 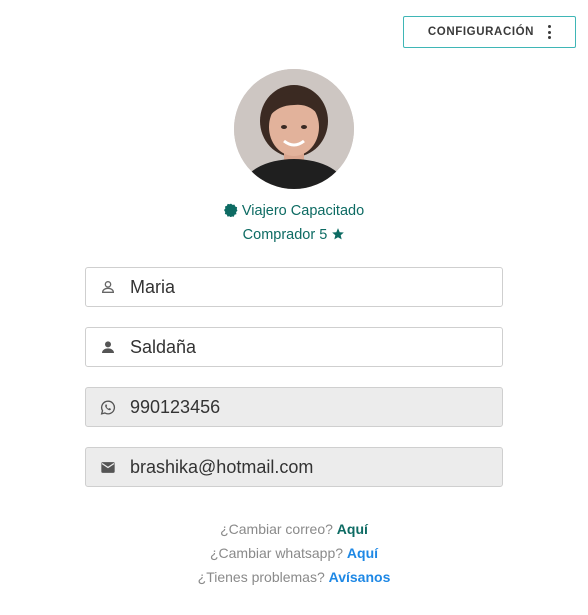 What do you see at coordinates (163, 346) in the screenshot?
I see `last-name-value: Saldaña` at bounding box center [163, 346].